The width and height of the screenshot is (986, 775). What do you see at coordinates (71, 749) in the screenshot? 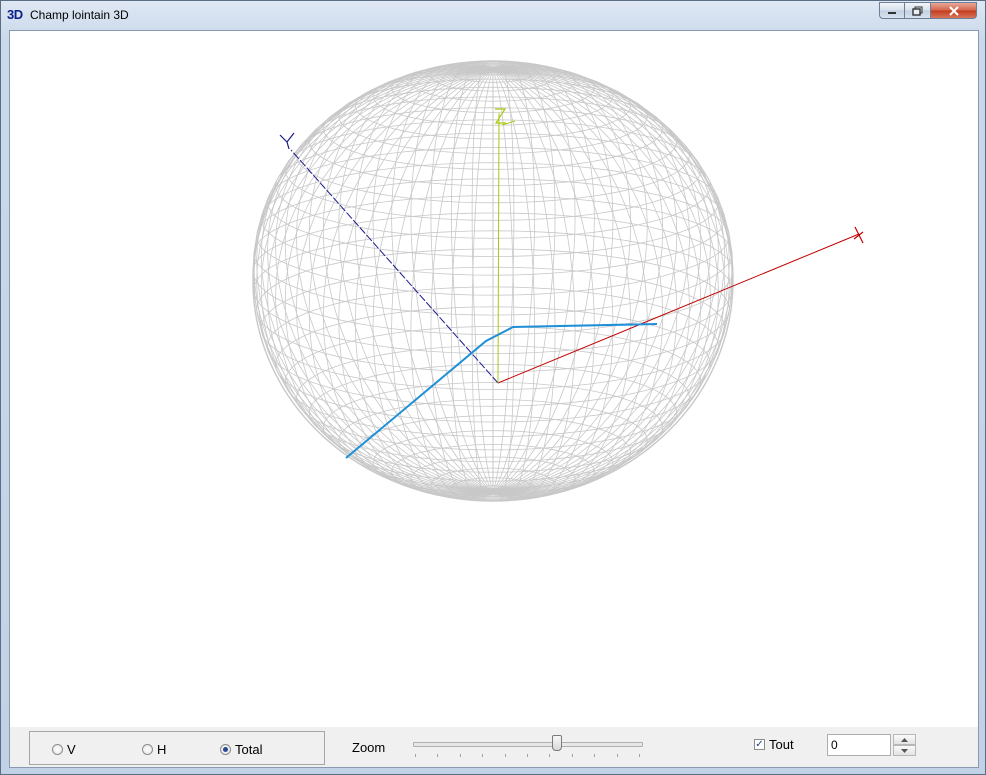
I see `radio-v-label: V` at bounding box center [71, 749].